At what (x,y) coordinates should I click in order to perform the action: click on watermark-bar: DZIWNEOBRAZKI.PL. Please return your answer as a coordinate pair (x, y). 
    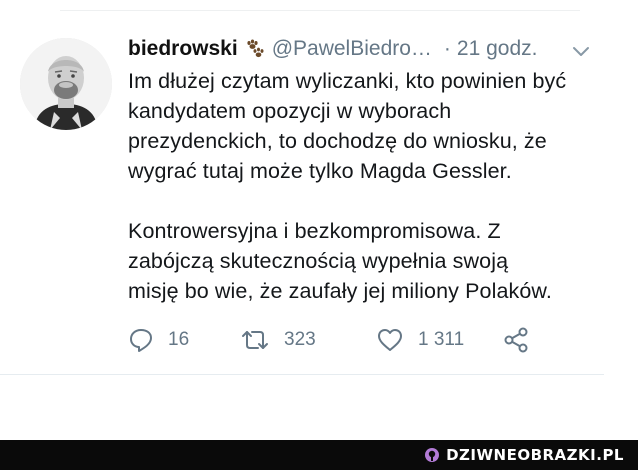
    Looking at the image, I should click on (319, 455).